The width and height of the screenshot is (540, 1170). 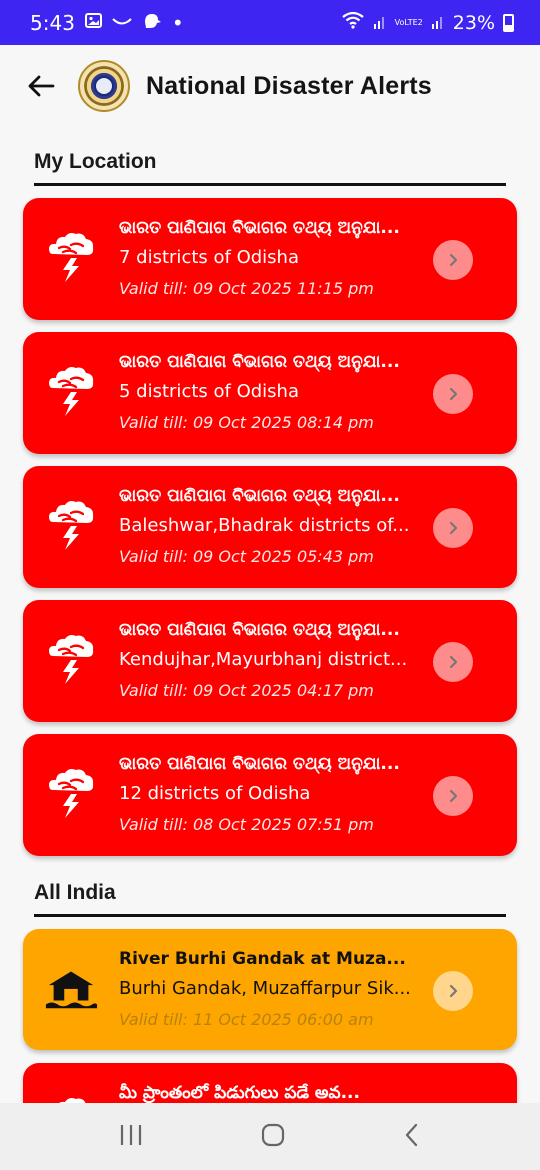 What do you see at coordinates (52, 22) in the screenshot?
I see `status-time: 5:43` at bounding box center [52, 22].